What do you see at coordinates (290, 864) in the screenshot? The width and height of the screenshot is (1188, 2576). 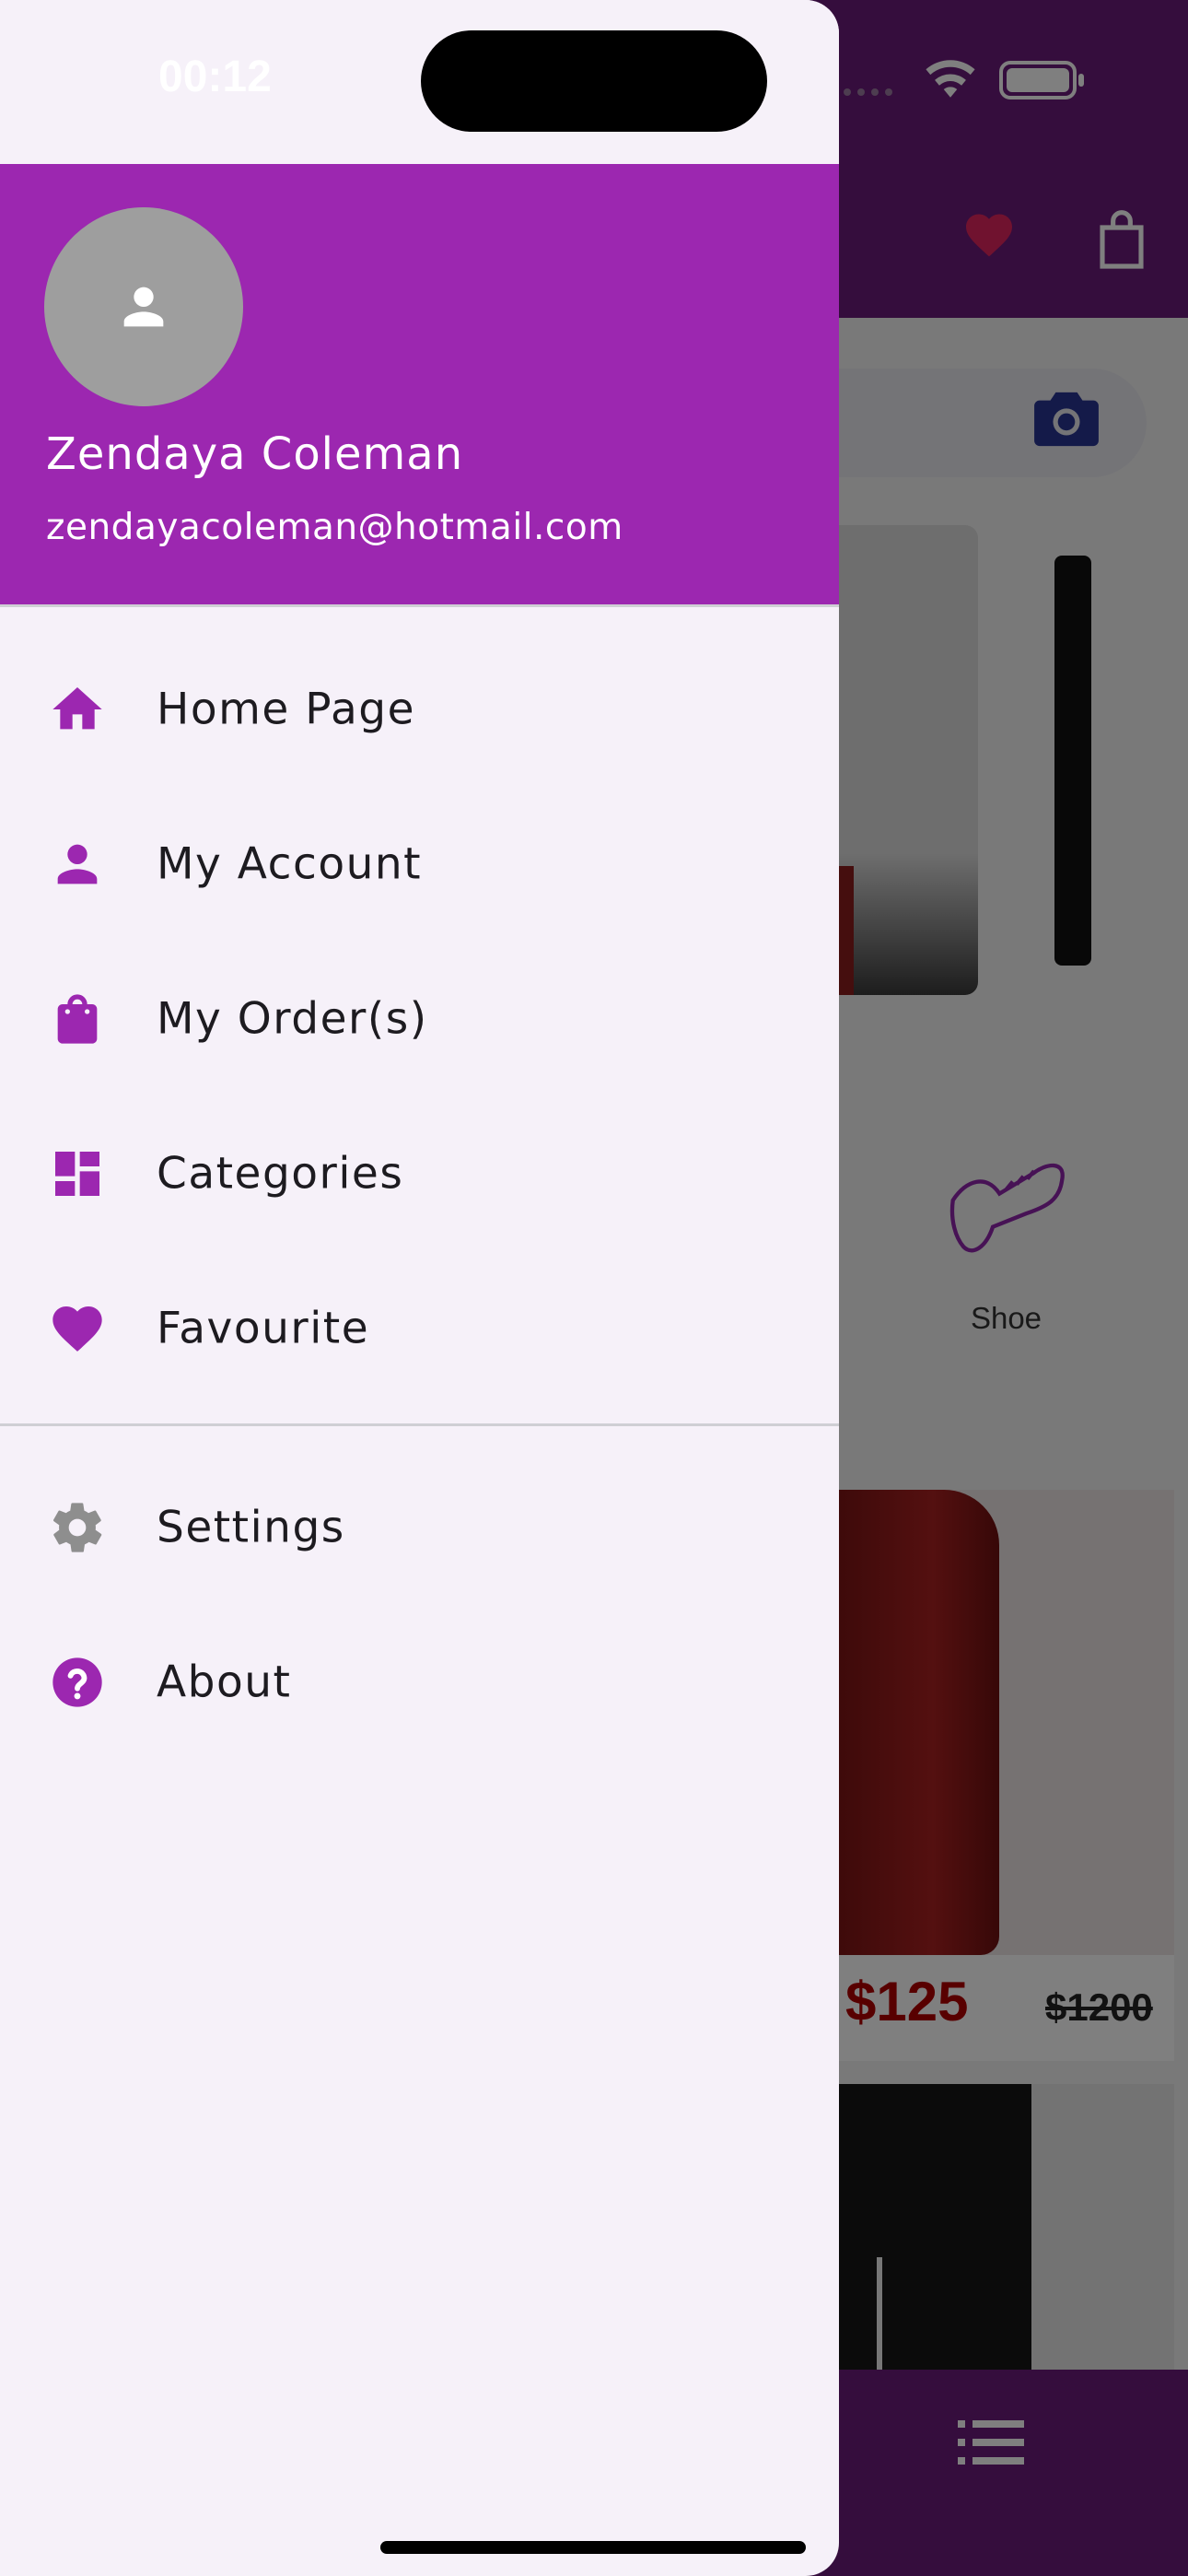 I see `menu-item-label: My Account` at bounding box center [290, 864].